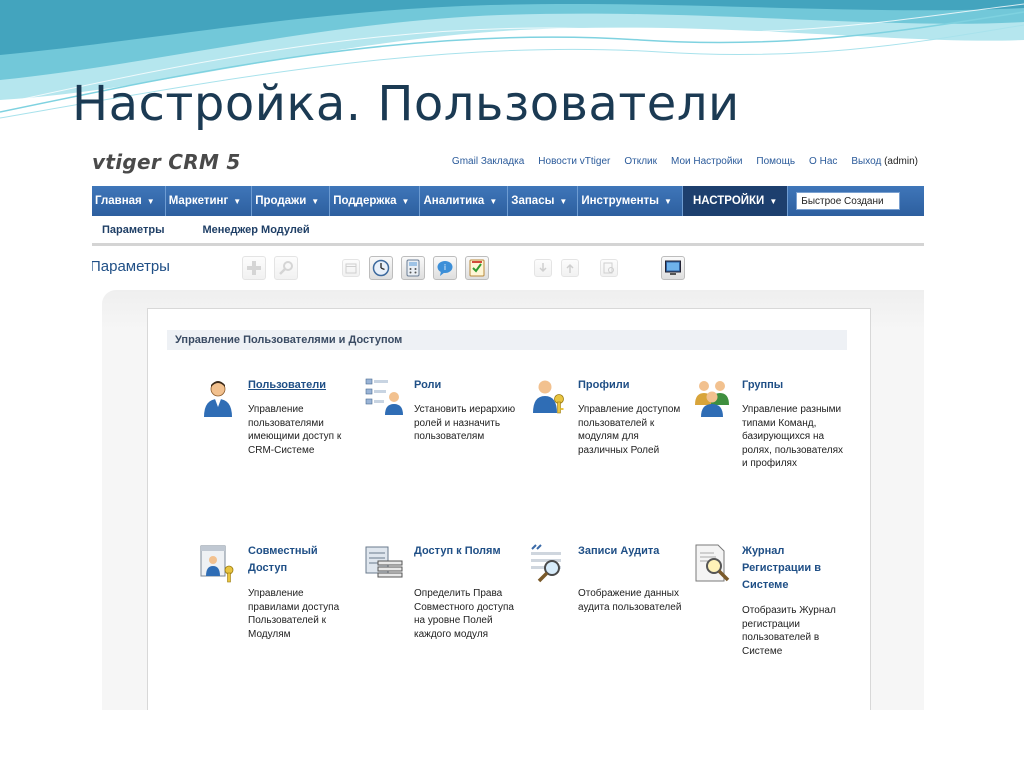 The image size is (1024, 768). What do you see at coordinates (574, 161) in the screenshot?
I see `vtiger-news-link: Новости vTtiger` at bounding box center [574, 161].